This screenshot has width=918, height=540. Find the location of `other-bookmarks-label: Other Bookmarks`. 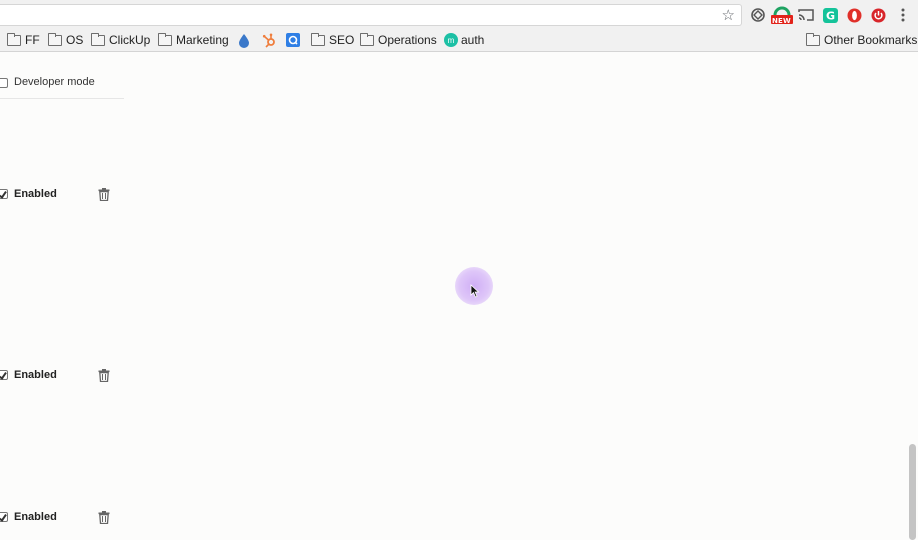

other-bookmarks-label: Other Bookmarks is located at coordinates (871, 40).